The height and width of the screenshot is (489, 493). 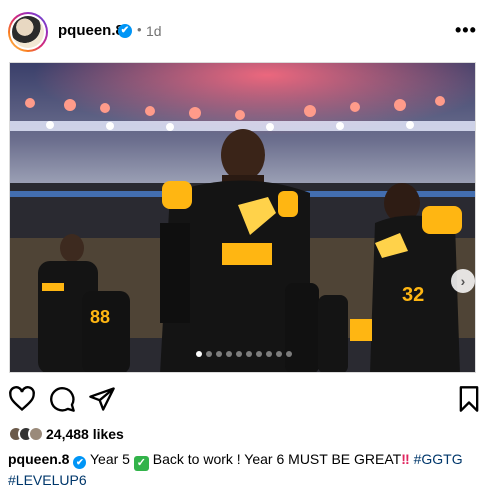 I want to click on post-header: pqueen.8 ✔ • 1d •••, so click(x=246, y=31).